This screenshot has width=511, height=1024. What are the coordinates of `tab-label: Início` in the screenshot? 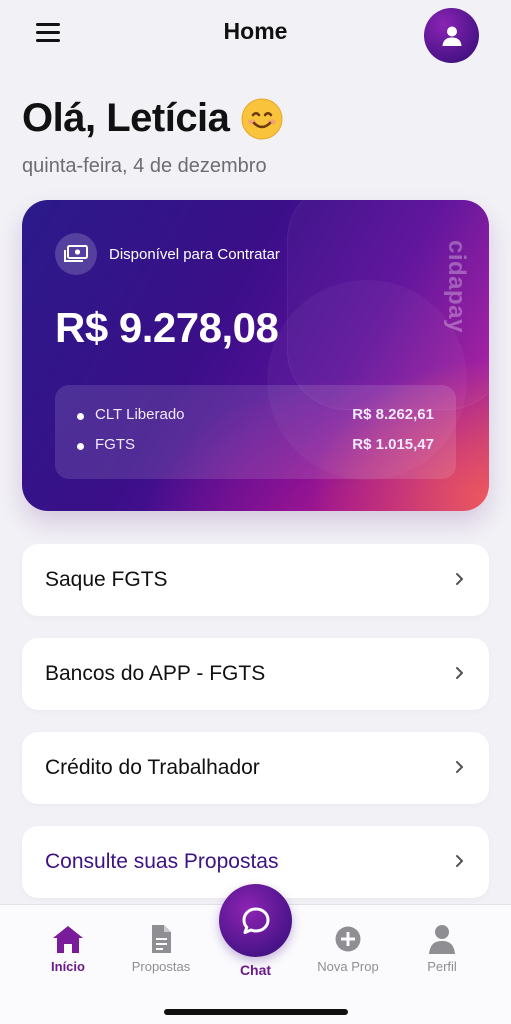 It's located at (68, 966).